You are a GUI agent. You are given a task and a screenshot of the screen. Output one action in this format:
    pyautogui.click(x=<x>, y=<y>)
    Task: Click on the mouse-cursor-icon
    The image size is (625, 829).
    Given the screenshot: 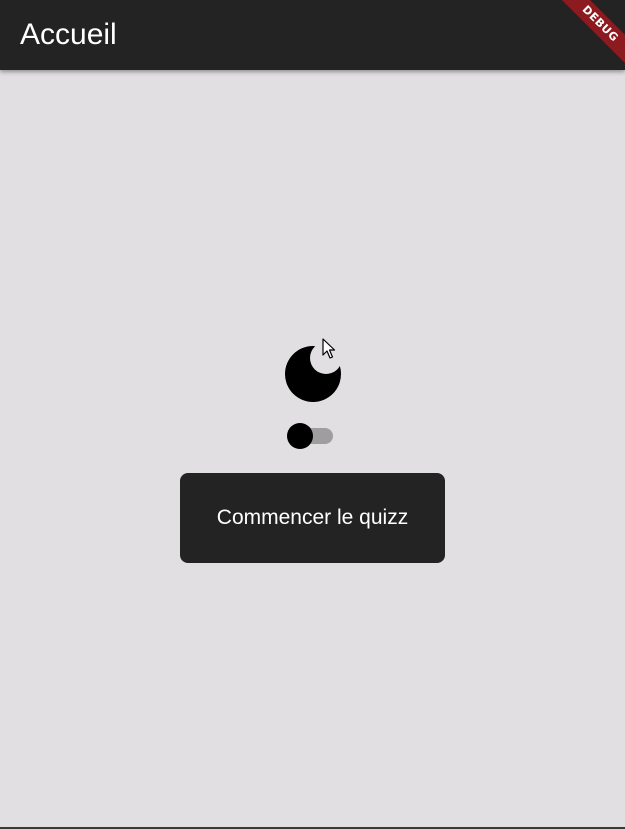 What is the action you would take?
    pyautogui.click(x=329, y=348)
    